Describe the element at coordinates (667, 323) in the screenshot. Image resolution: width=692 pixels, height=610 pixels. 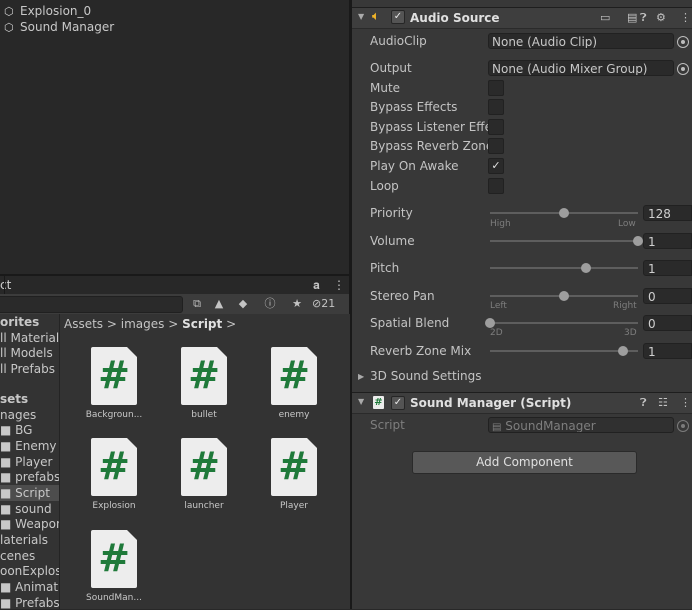
I see `spatial-blend-input: 0` at that location.